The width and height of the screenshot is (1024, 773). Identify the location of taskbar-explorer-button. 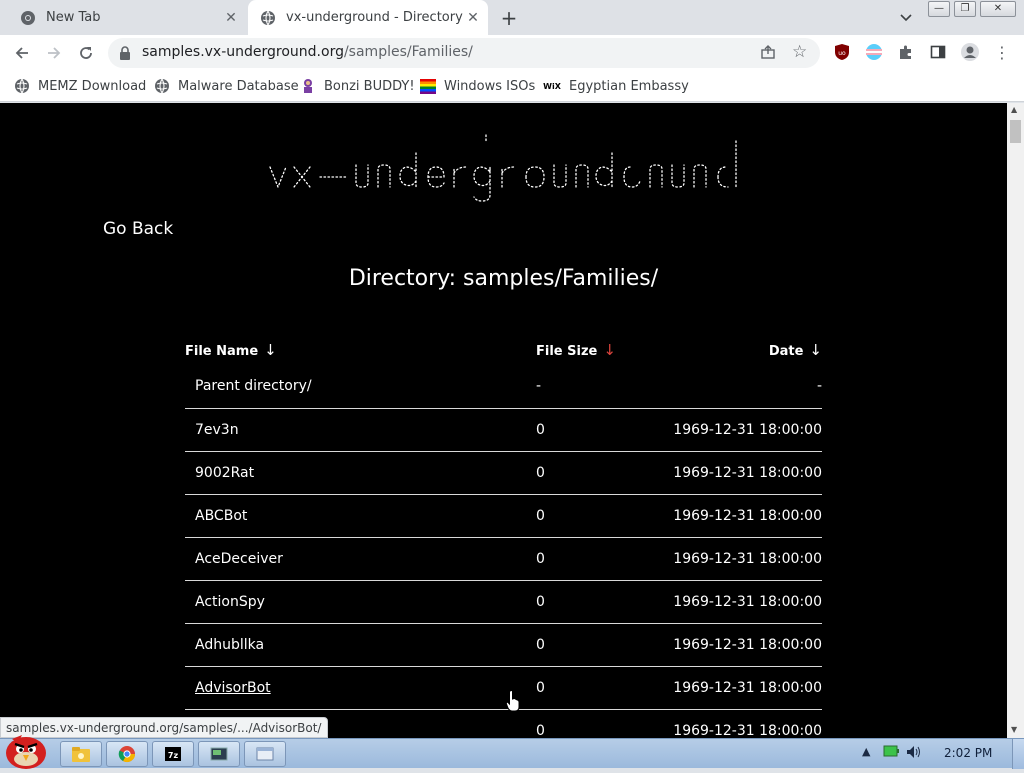
(81, 754).